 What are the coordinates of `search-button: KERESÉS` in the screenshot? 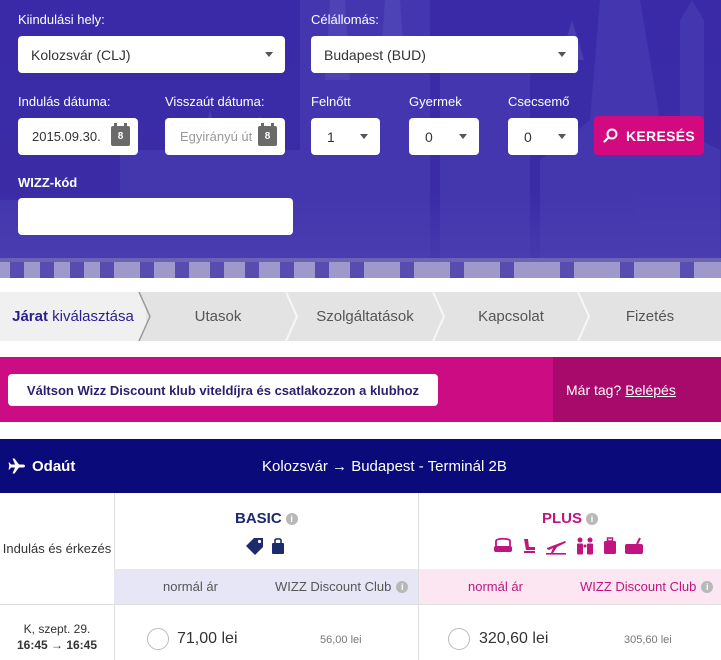 It's located at (649, 135).